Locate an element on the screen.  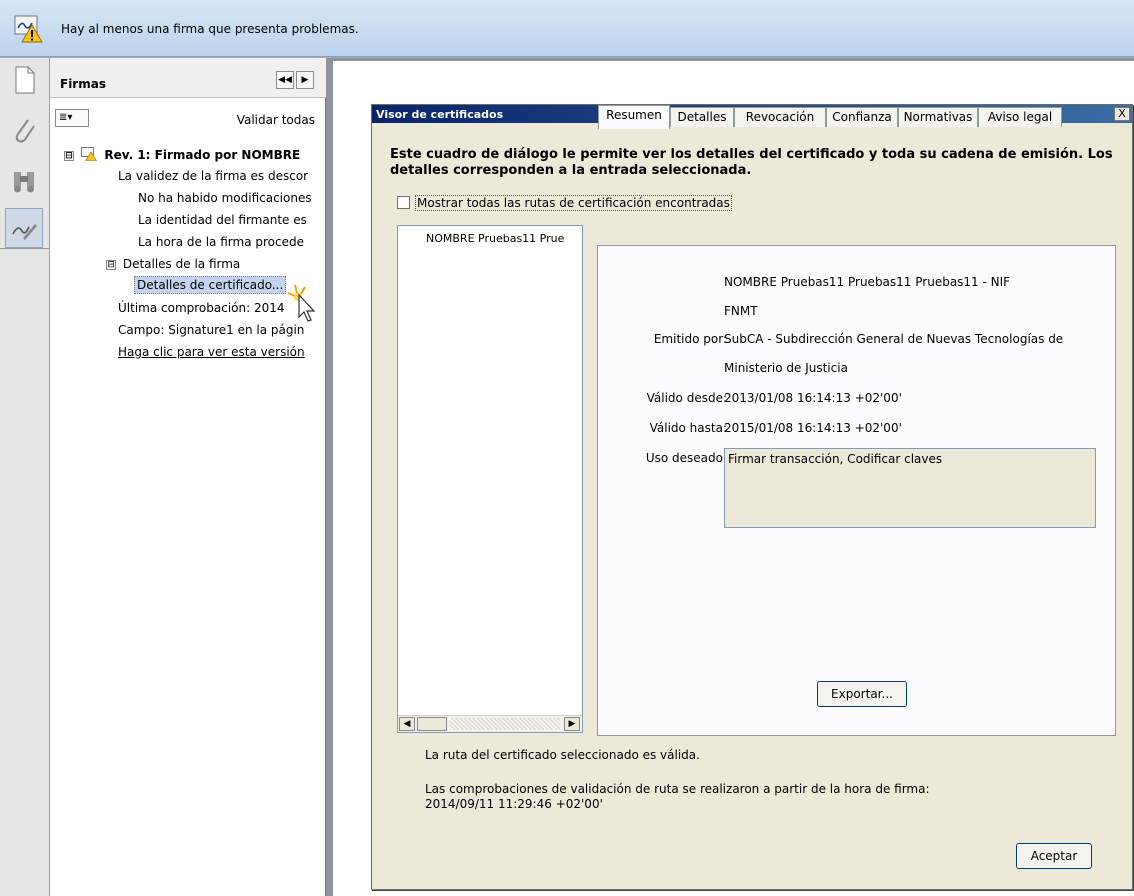
valid-to-value: 2015/01/08 16:14:13 +02'00' is located at coordinates (813, 428).